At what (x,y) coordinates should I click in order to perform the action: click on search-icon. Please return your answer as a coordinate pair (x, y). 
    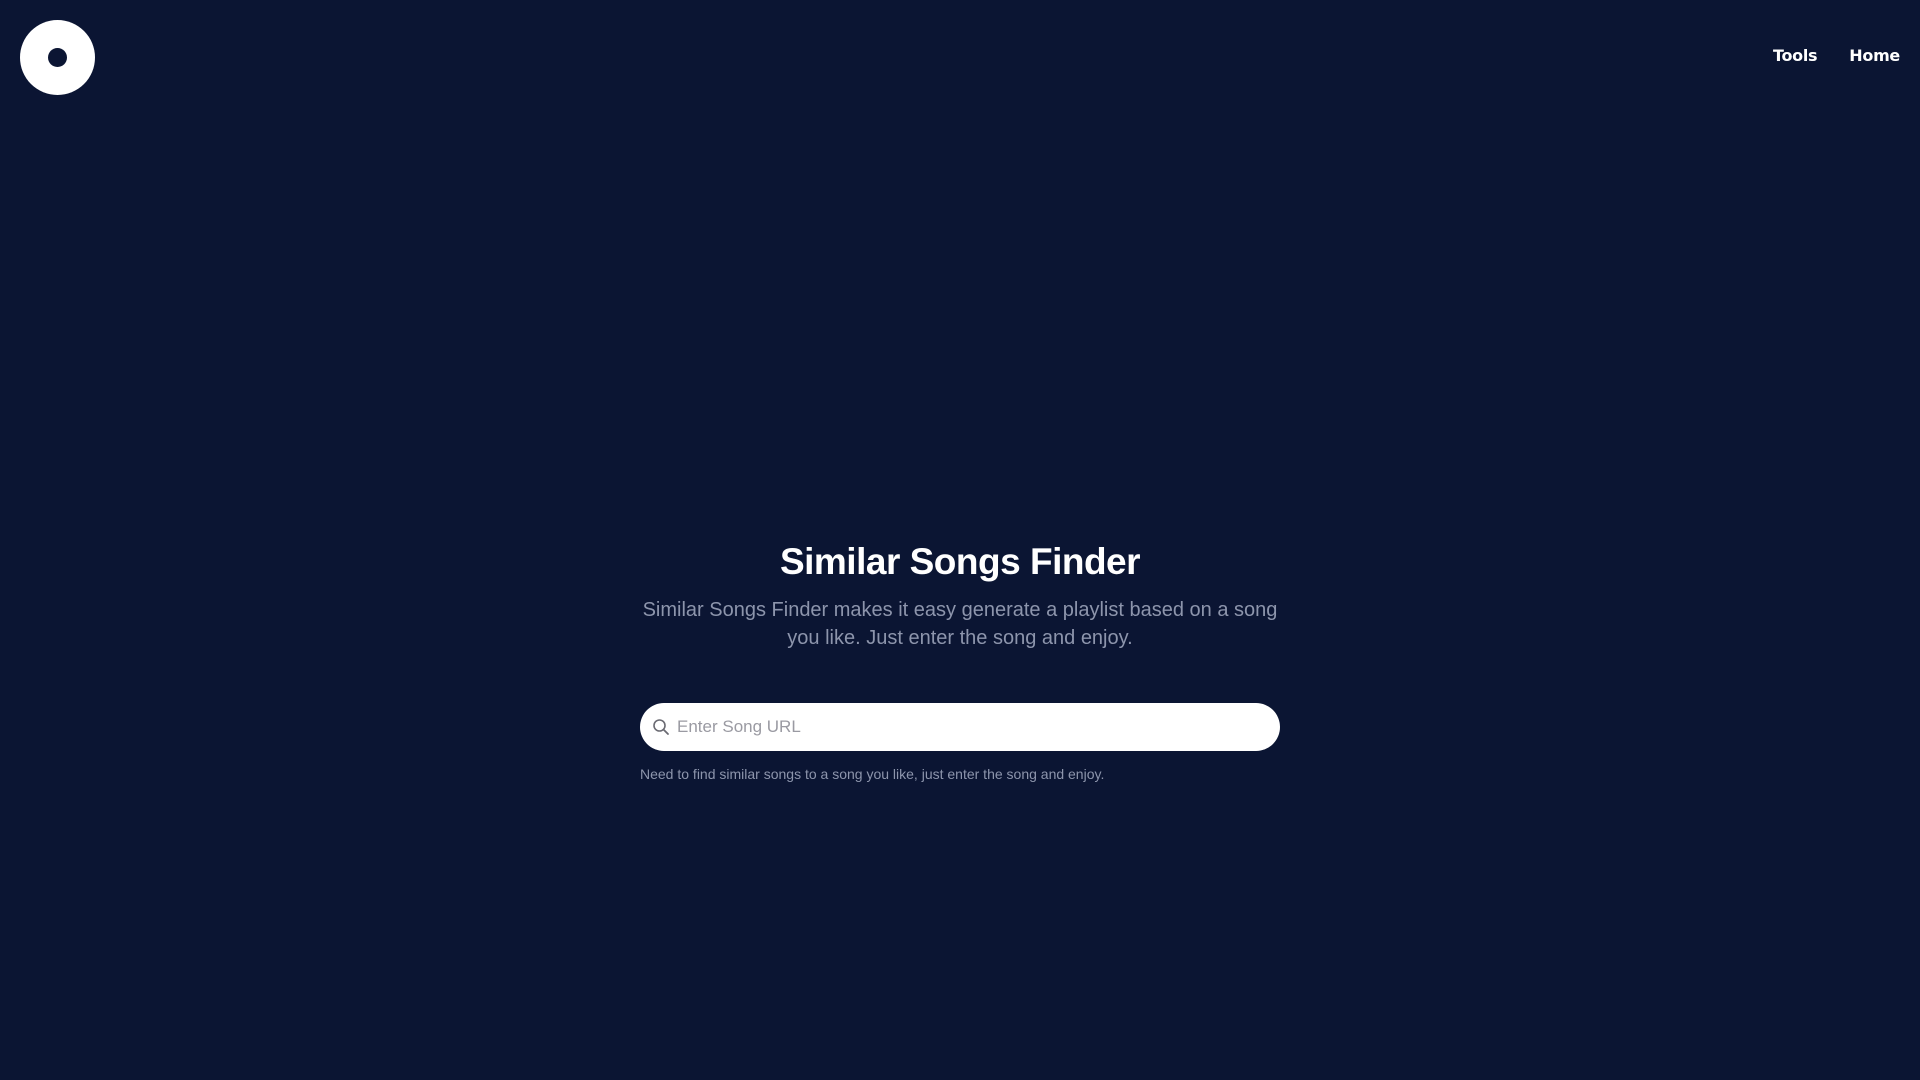
    Looking at the image, I should click on (661, 727).